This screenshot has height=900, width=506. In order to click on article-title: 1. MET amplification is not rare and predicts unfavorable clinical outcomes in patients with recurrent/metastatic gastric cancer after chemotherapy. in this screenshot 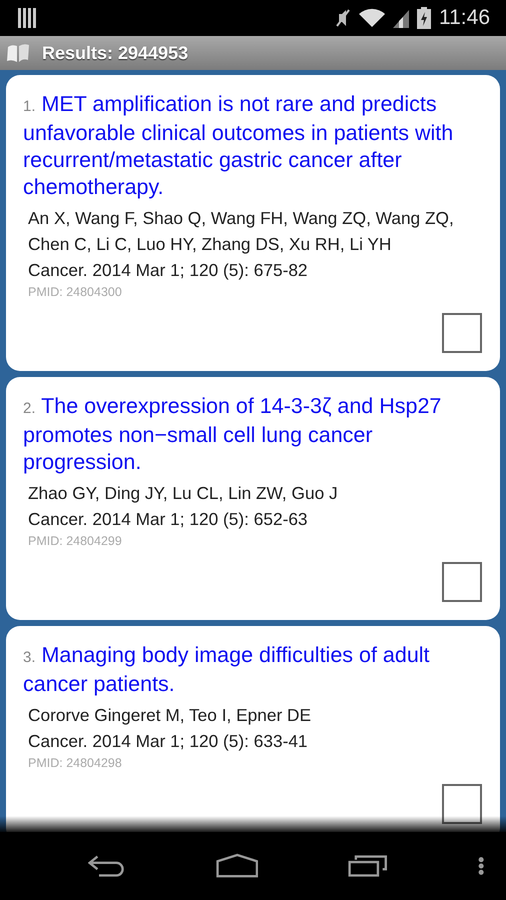, I will do `click(252, 146)`.